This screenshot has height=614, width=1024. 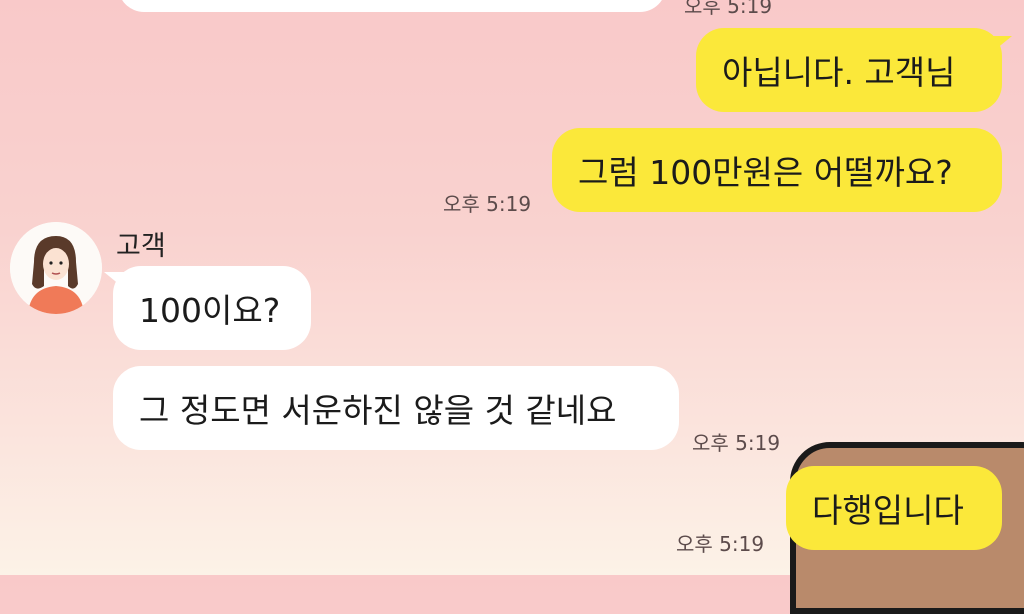 I want to click on my-message-bubble: 아닙니다. 고객님, so click(x=849, y=70).